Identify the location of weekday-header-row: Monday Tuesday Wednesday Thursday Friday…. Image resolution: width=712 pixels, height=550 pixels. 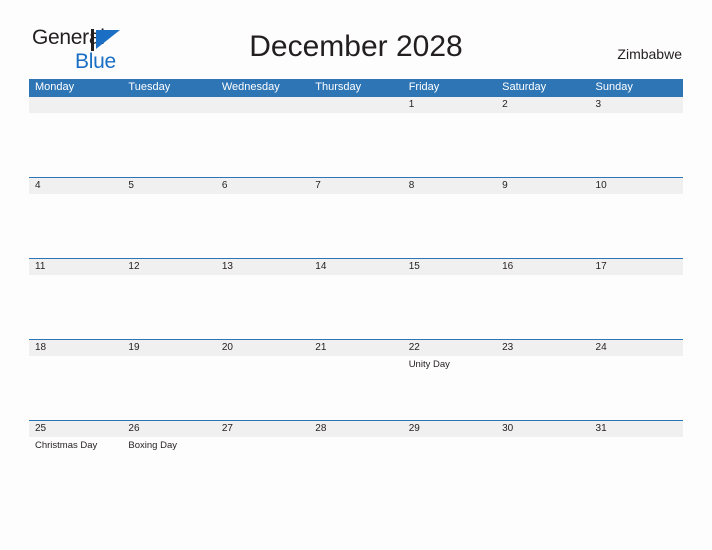
(356, 87).